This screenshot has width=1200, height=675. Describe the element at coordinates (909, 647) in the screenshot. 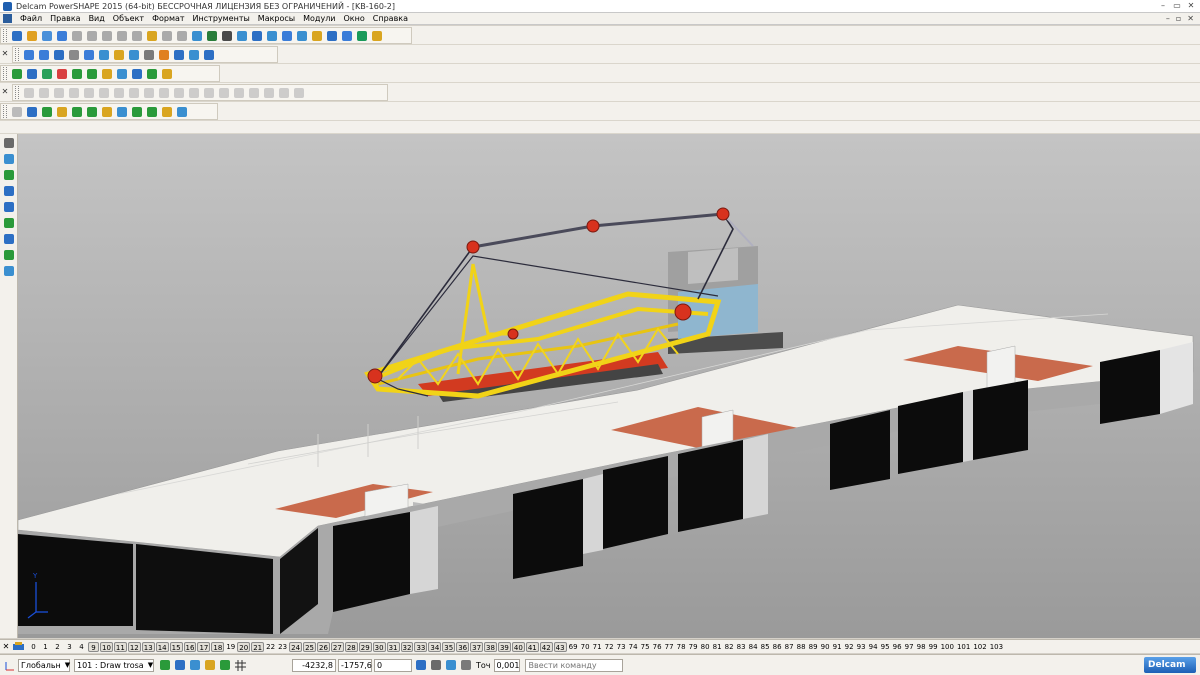

I see `level-button: 97` at that location.